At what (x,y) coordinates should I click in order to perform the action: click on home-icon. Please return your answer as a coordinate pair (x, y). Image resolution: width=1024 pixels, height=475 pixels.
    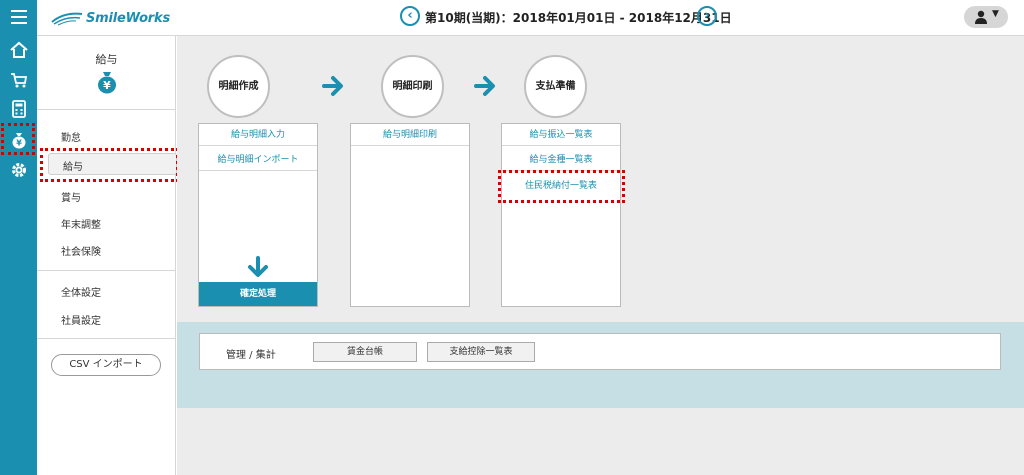
    Looking at the image, I should click on (19, 50).